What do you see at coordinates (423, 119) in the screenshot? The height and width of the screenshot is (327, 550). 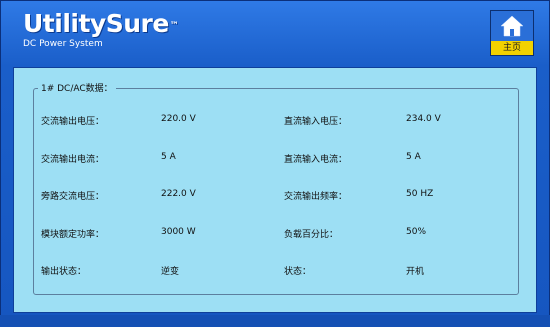 I see `row1-right-value: 234.0 V` at bounding box center [423, 119].